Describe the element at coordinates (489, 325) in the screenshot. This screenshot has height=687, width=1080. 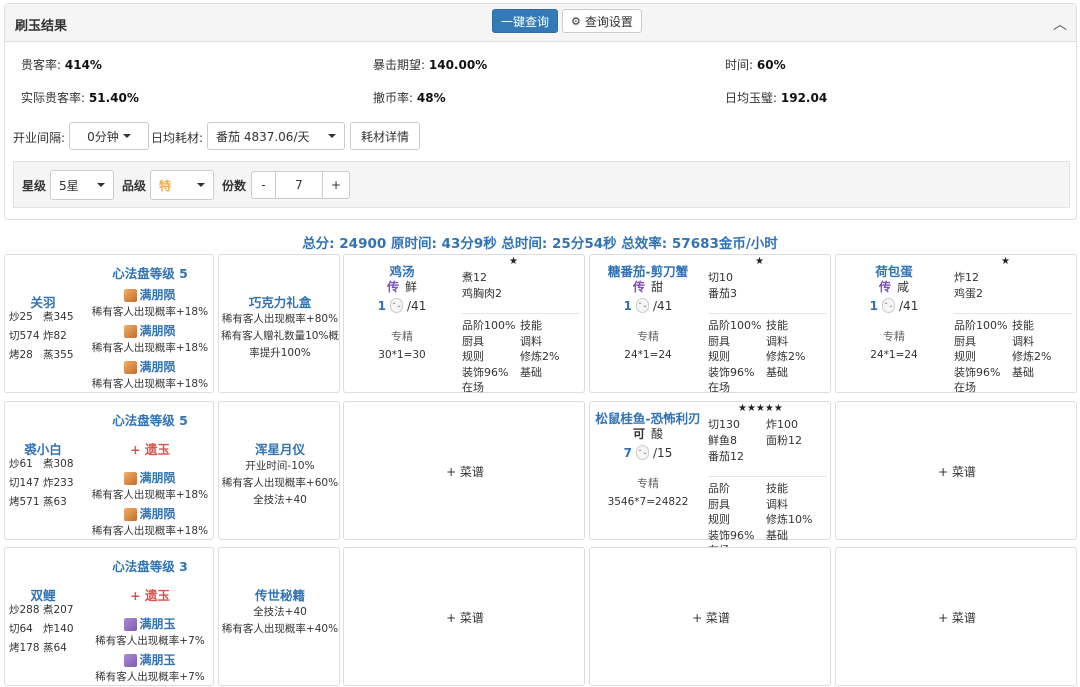
I see `recipe-bonus: 品阶100%` at that location.